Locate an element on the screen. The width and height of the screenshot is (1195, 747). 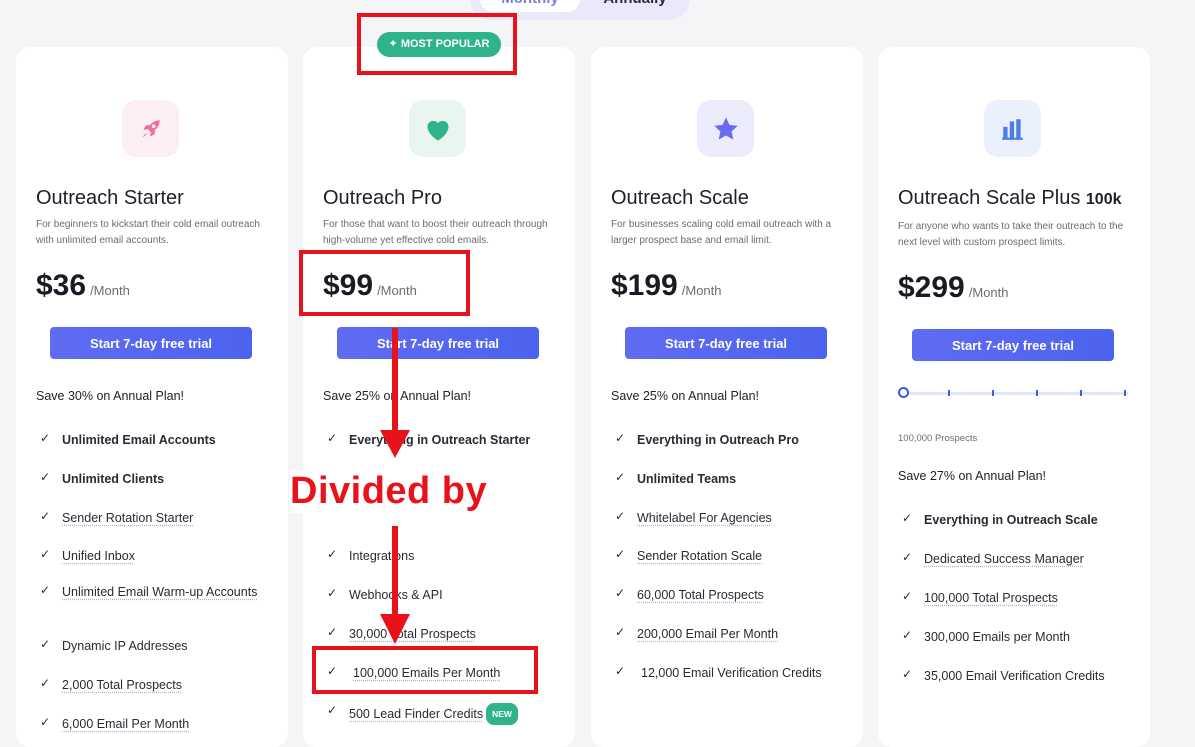
toggle-annually: Annually is located at coordinates (635, 6).